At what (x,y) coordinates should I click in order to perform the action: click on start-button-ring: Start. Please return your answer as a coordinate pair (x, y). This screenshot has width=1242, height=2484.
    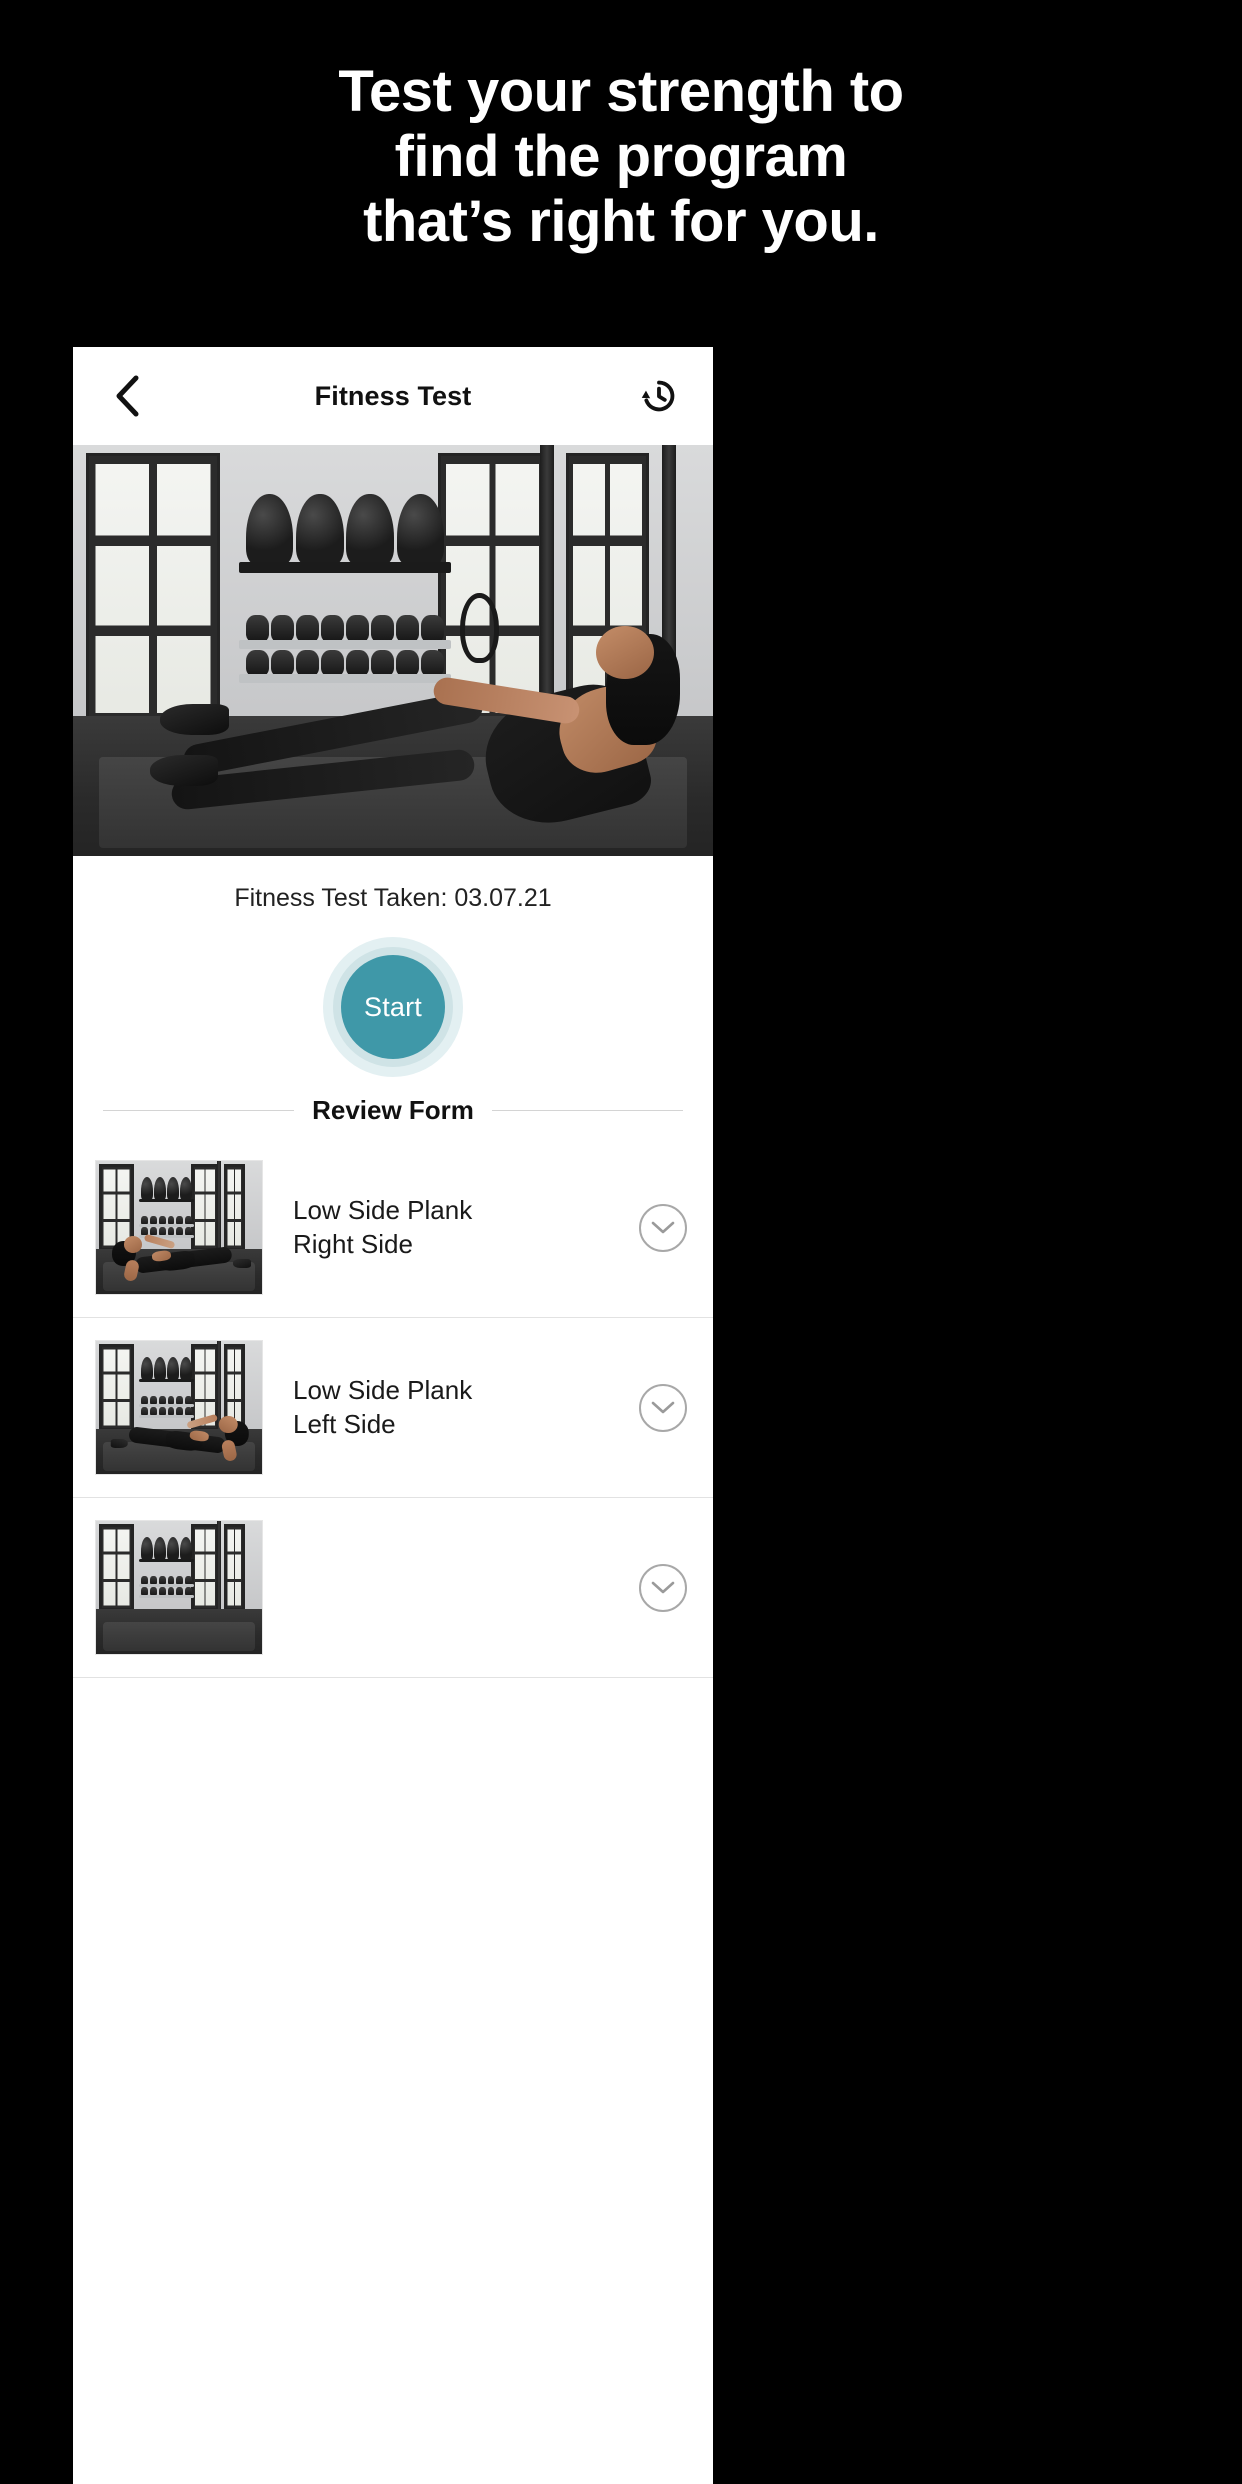
    Looking at the image, I should click on (393, 1007).